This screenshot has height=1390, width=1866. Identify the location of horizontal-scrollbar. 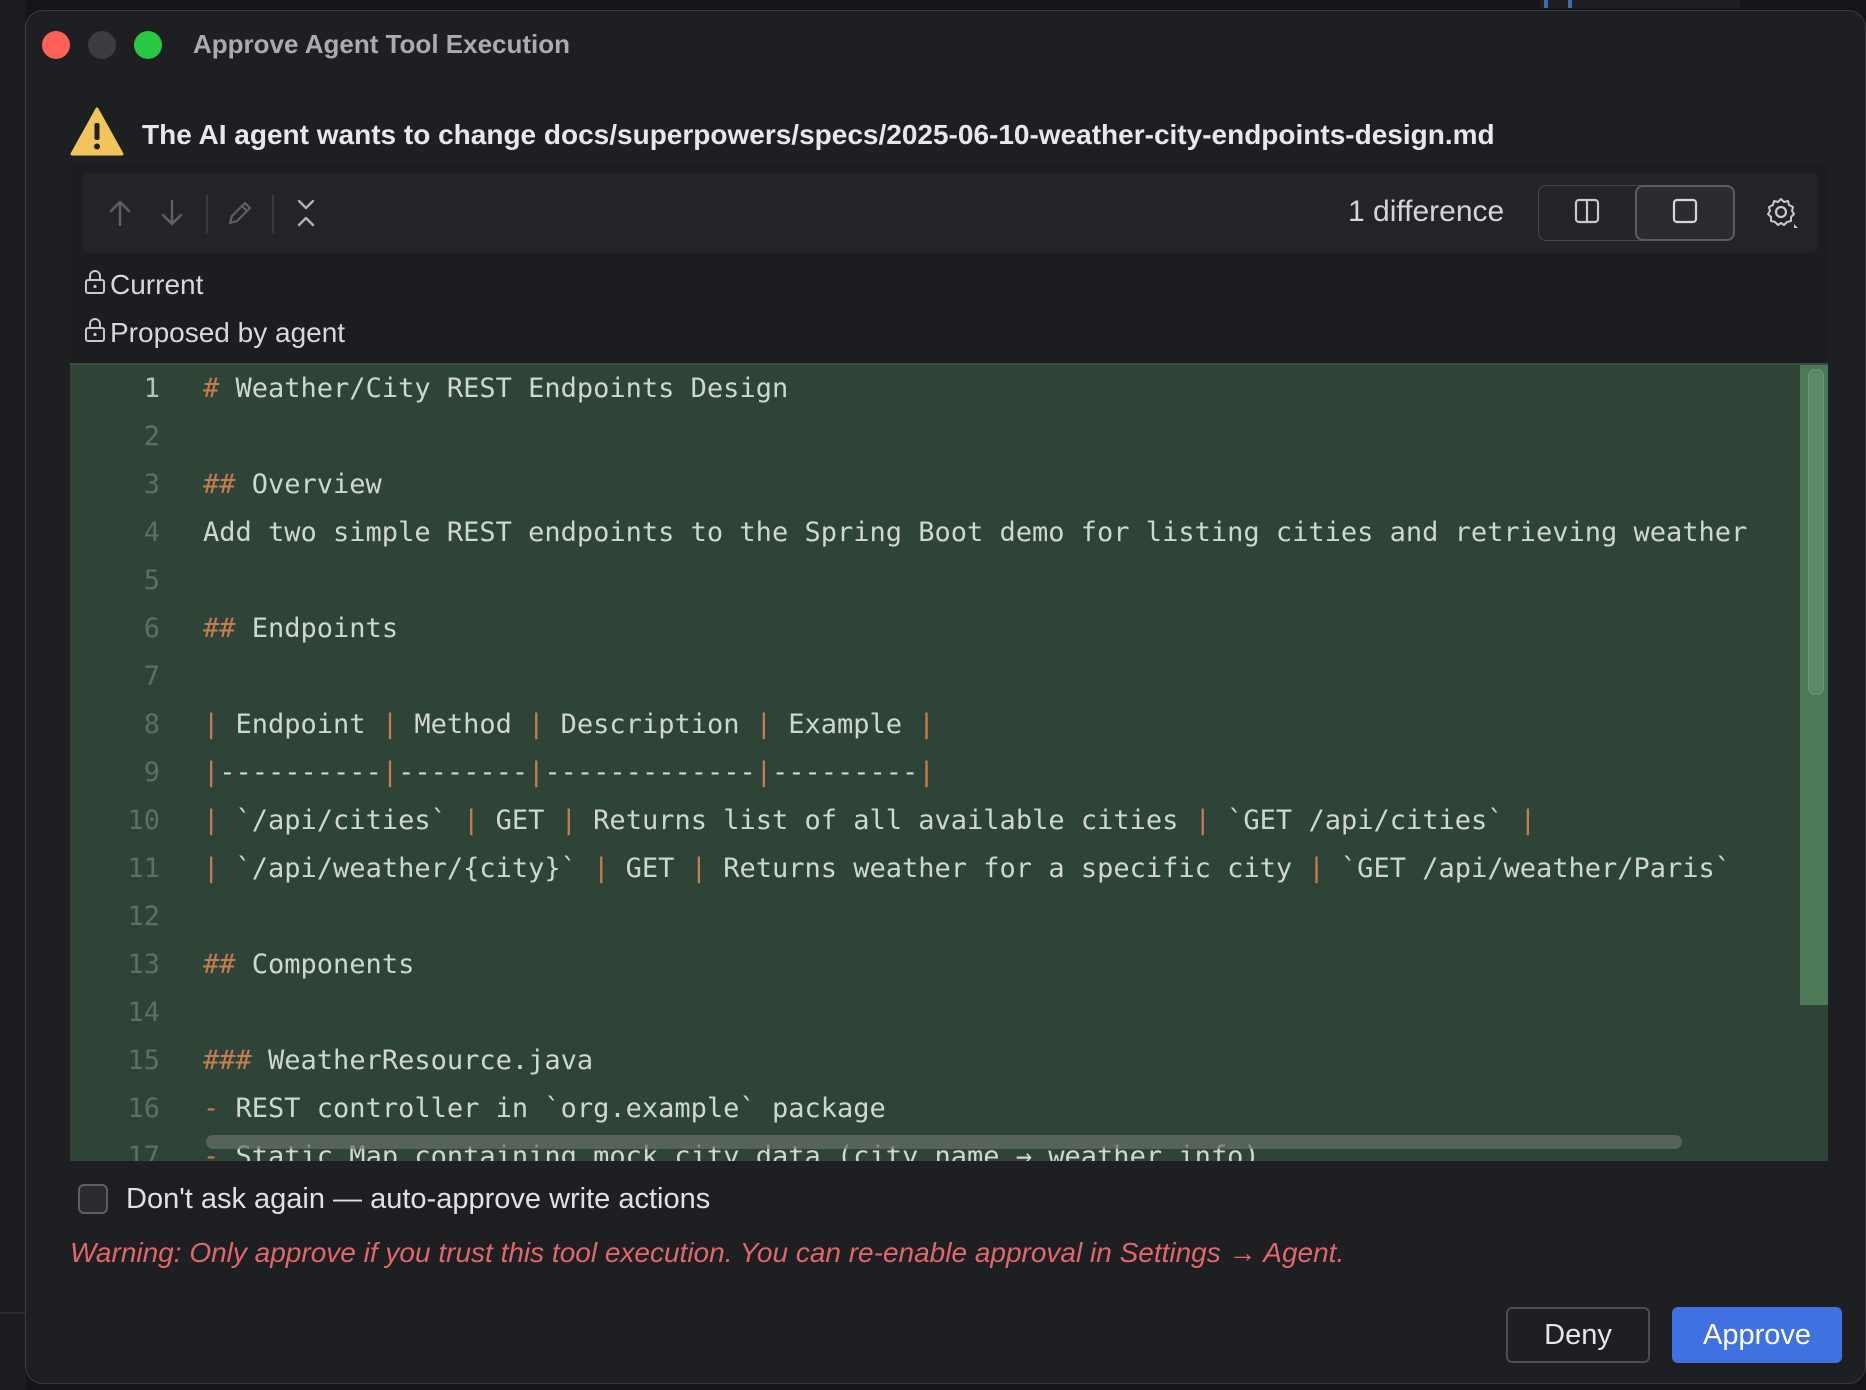
(944, 1142).